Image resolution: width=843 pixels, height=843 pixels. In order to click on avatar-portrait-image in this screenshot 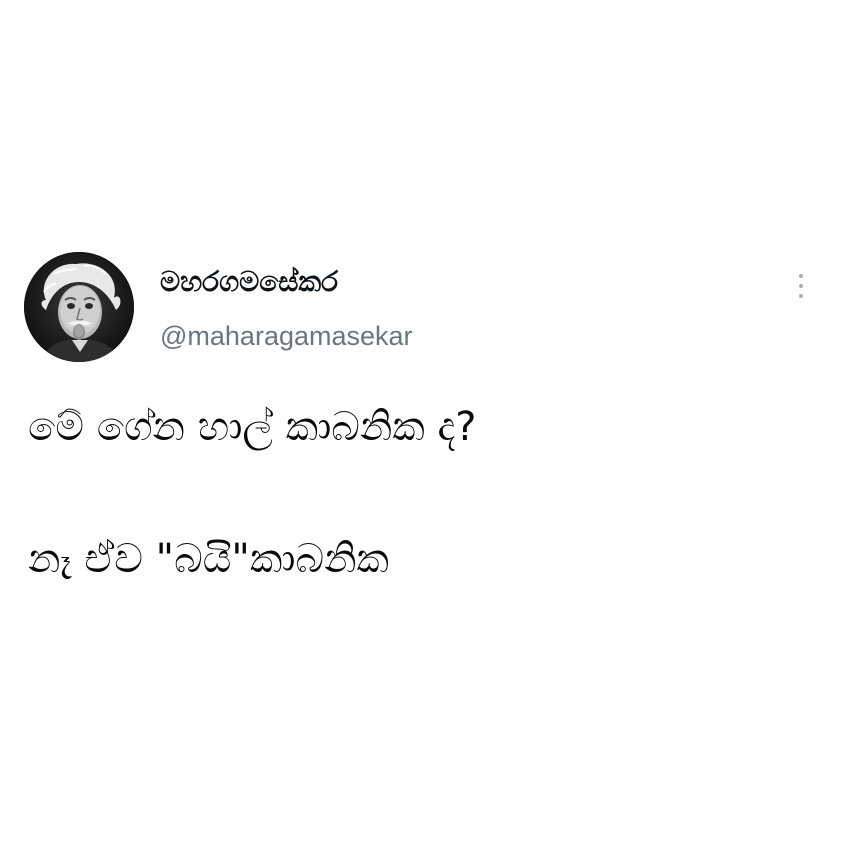, I will do `click(79, 307)`.